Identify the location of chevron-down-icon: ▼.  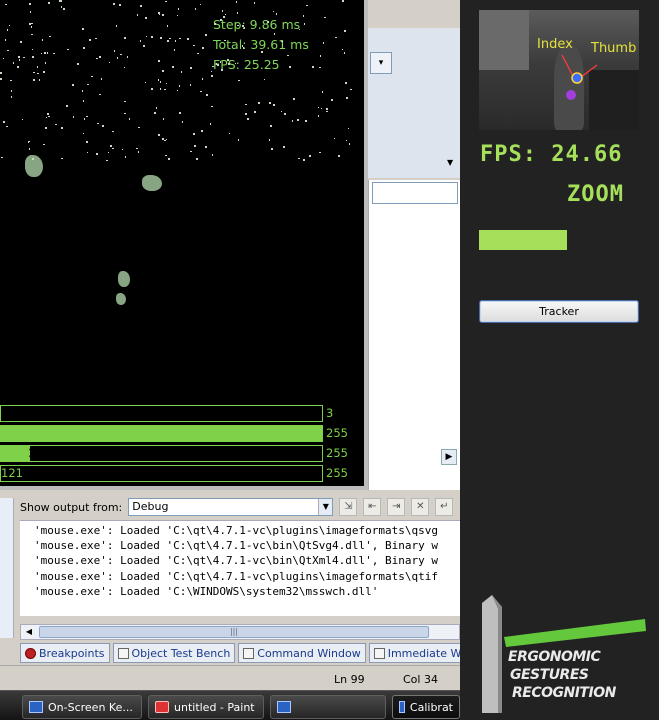
(325, 507).